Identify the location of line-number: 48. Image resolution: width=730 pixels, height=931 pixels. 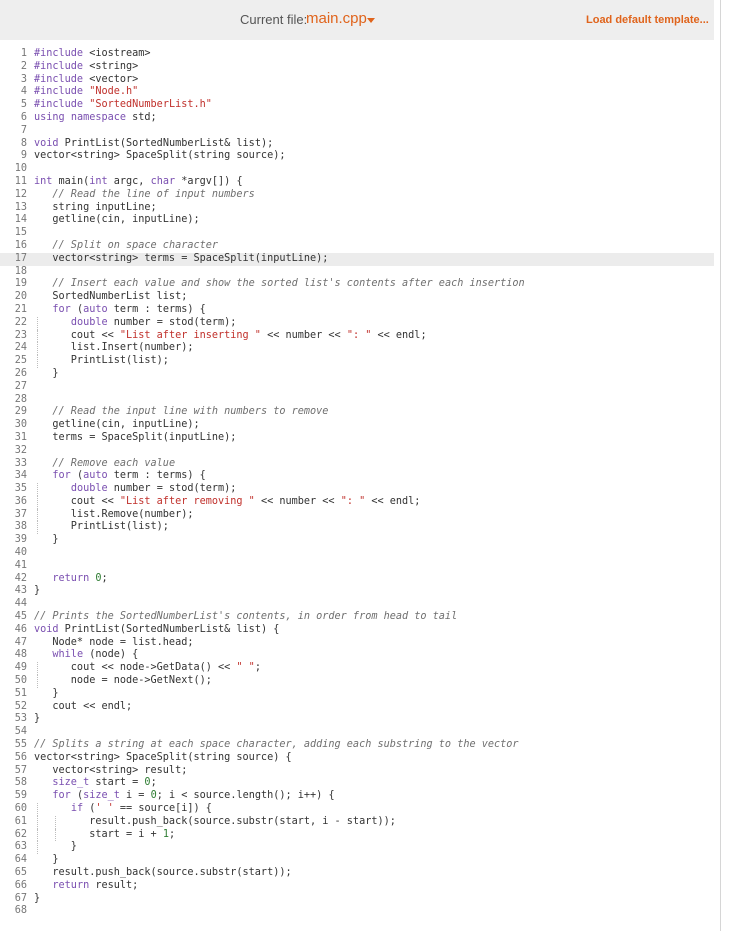
(20, 655).